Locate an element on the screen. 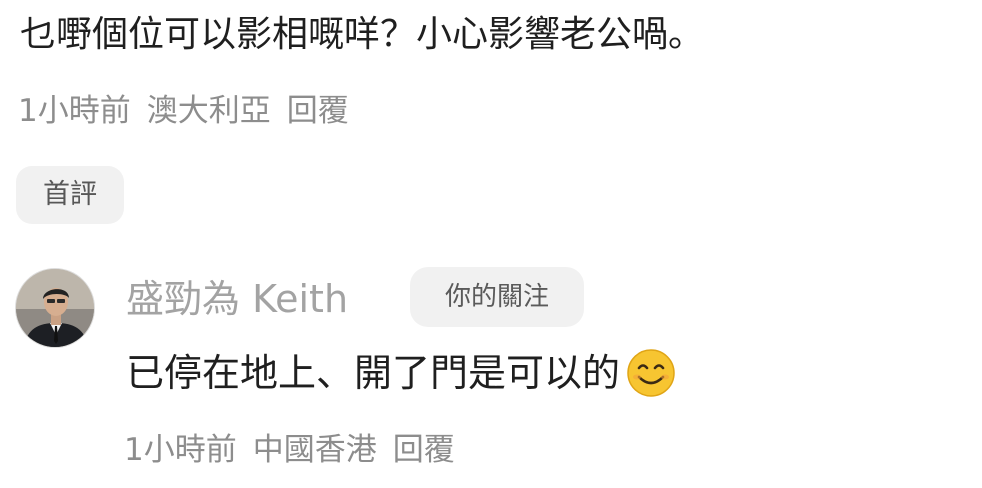 This screenshot has height=488, width=982. smiling-face-emoji-icon is located at coordinates (651, 373).